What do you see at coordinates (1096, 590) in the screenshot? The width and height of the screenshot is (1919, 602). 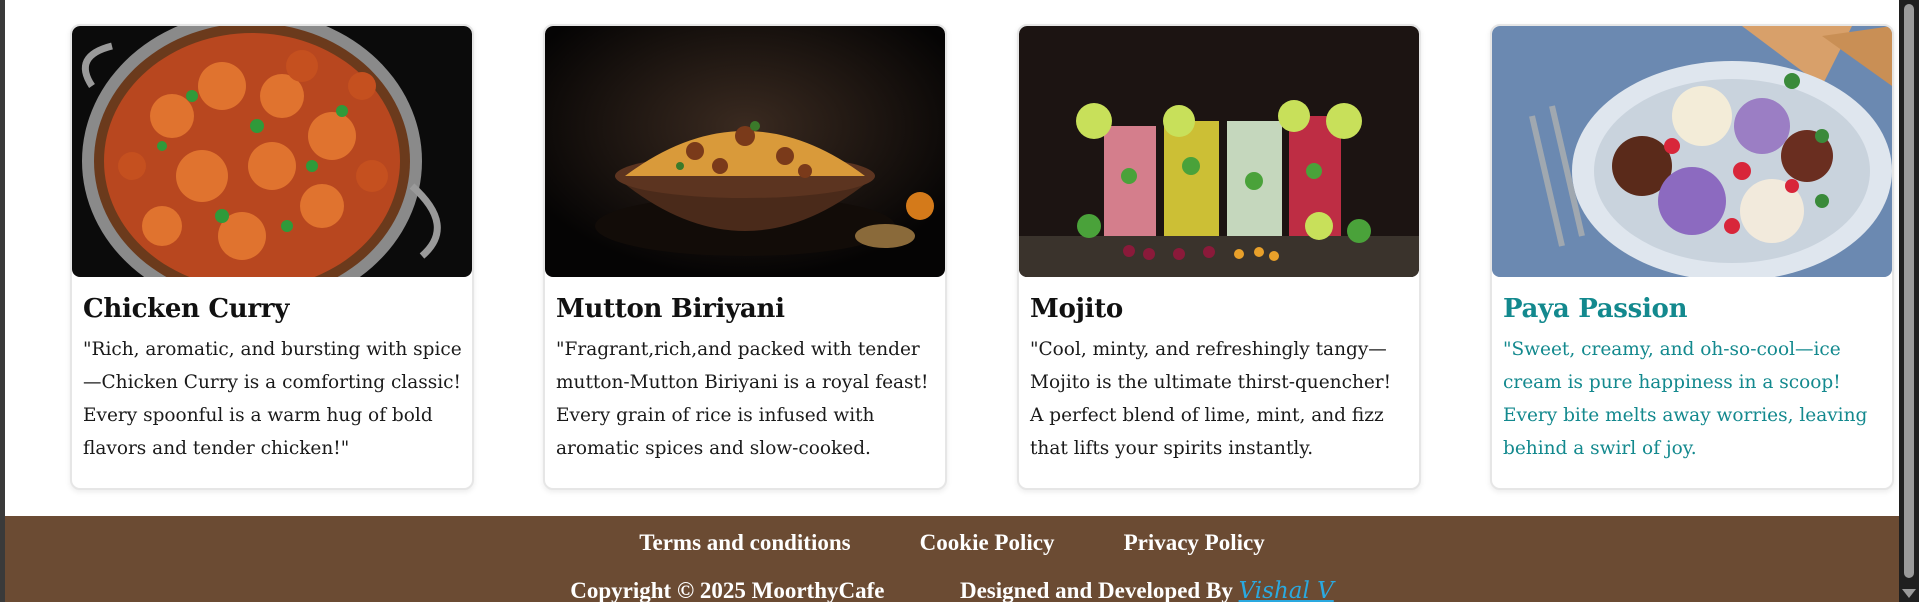 I see `designed-by-text: Designed and Developed By` at bounding box center [1096, 590].